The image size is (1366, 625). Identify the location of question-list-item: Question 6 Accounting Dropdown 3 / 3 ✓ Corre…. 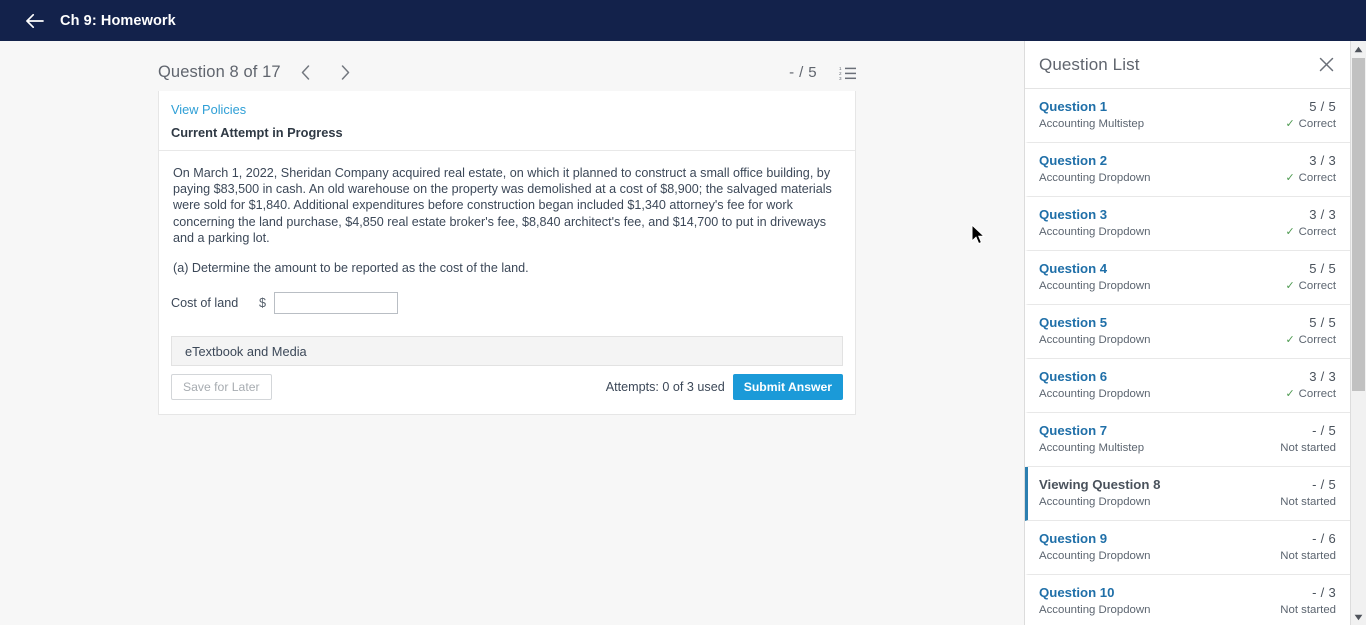
(1187, 386).